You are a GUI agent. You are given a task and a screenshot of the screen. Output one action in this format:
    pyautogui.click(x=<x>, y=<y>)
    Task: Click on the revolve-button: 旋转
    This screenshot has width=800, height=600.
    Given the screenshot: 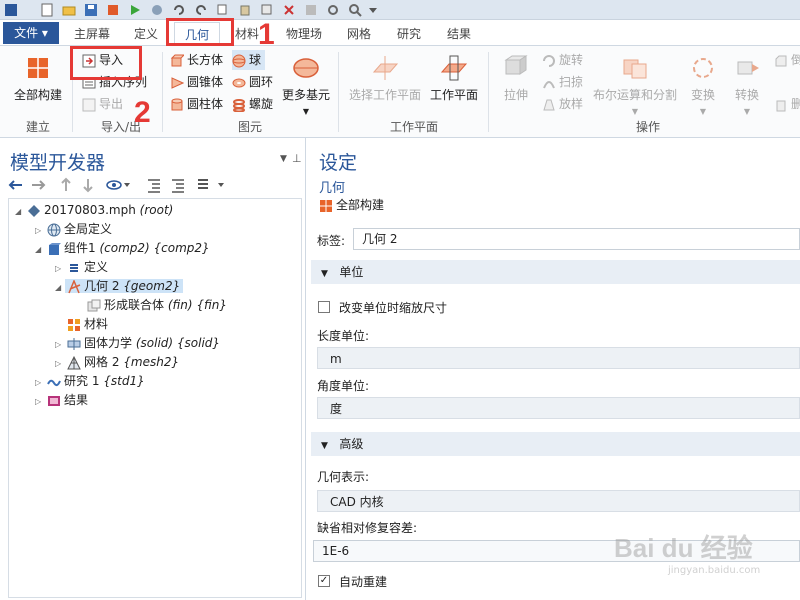 What is the action you would take?
    pyautogui.click(x=562, y=60)
    